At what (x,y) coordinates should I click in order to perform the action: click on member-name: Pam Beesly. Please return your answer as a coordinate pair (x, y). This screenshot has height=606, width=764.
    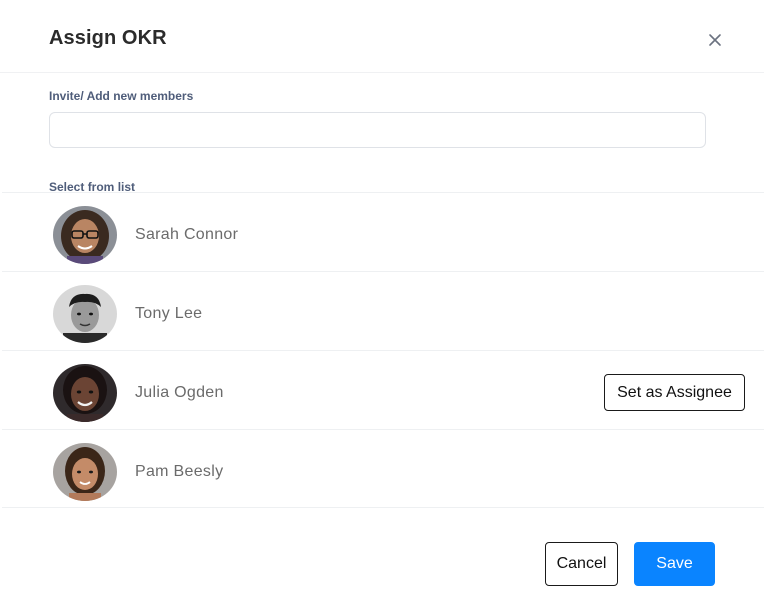
    Looking at the image, I should click on (179, 471).